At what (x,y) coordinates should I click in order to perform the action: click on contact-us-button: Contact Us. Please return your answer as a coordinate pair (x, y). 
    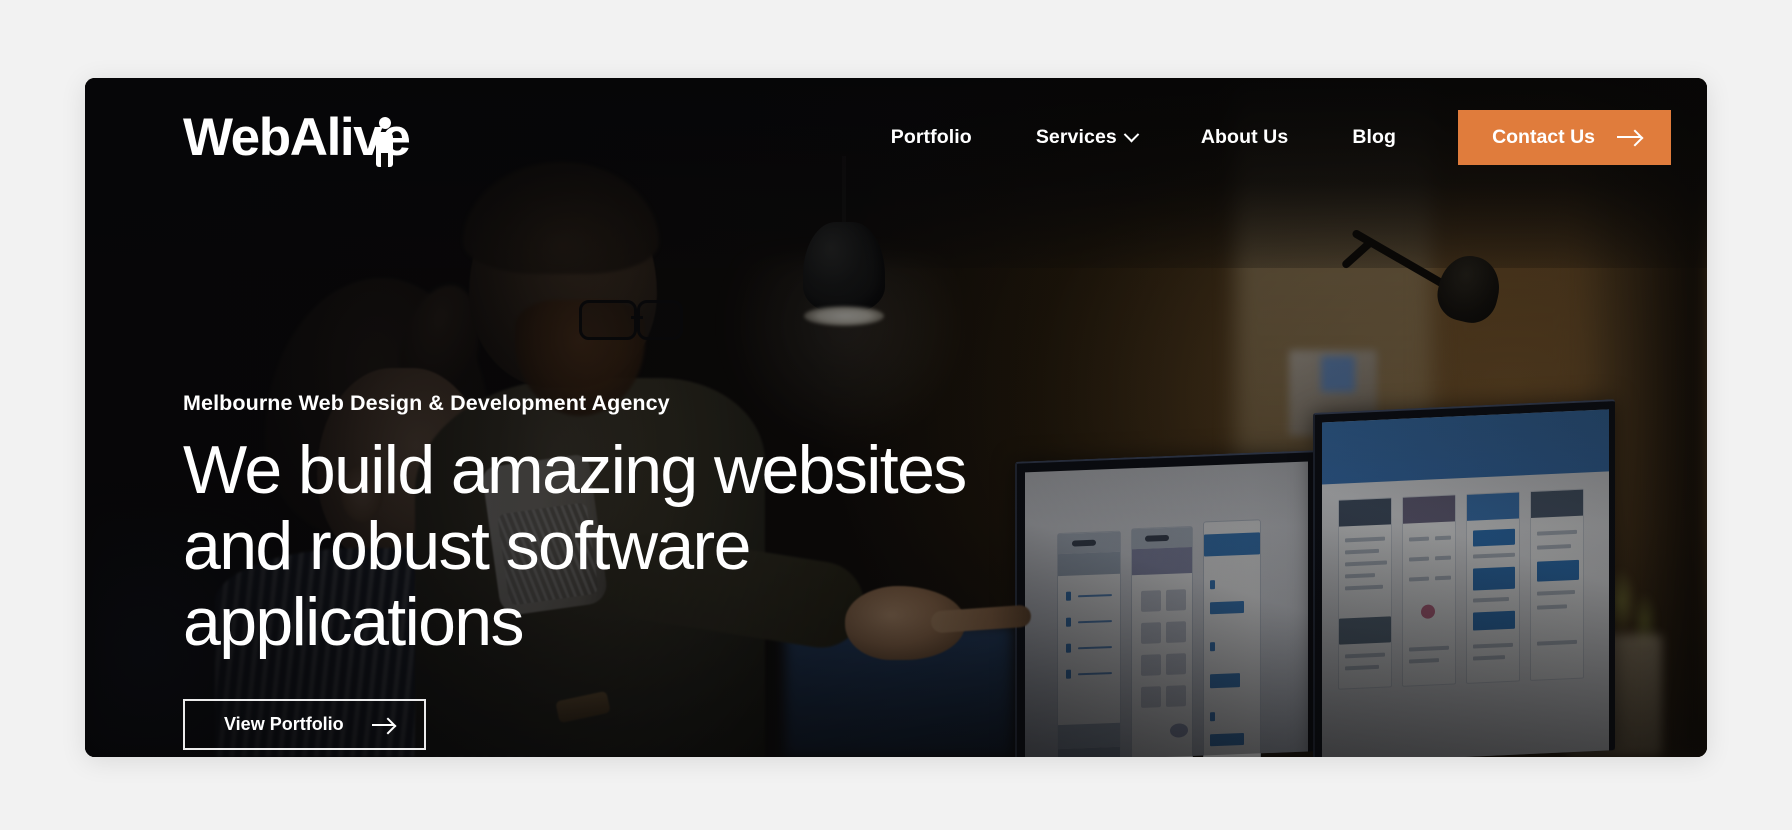
    Looking at the image, I should click on (1564, 137).